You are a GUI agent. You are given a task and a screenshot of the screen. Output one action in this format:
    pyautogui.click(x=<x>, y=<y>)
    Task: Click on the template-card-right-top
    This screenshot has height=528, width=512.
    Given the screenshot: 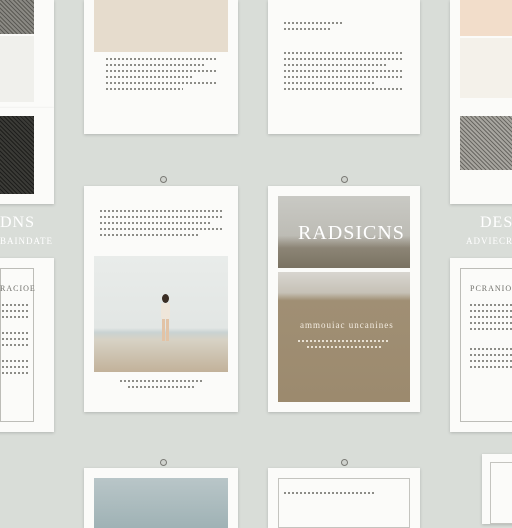 What is the action you would take?
    pyautogui.click(x=481, y=102)
    